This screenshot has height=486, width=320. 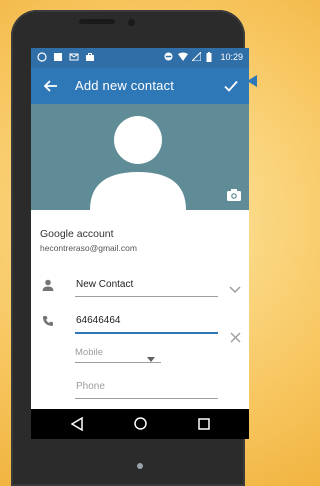 I want to click on front-camera, so click(x=131, y=22).